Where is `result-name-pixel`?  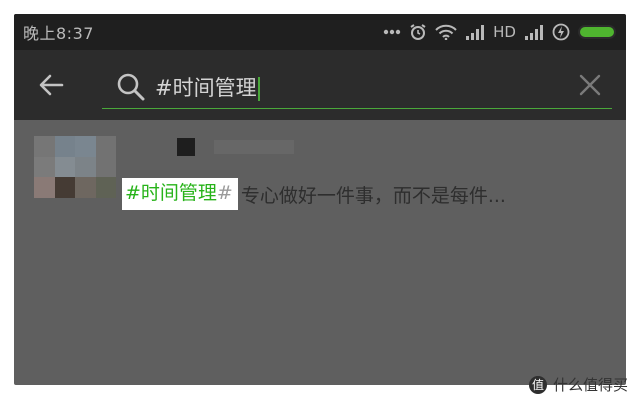 result-name-pixel is located at coordinates (186, 147).